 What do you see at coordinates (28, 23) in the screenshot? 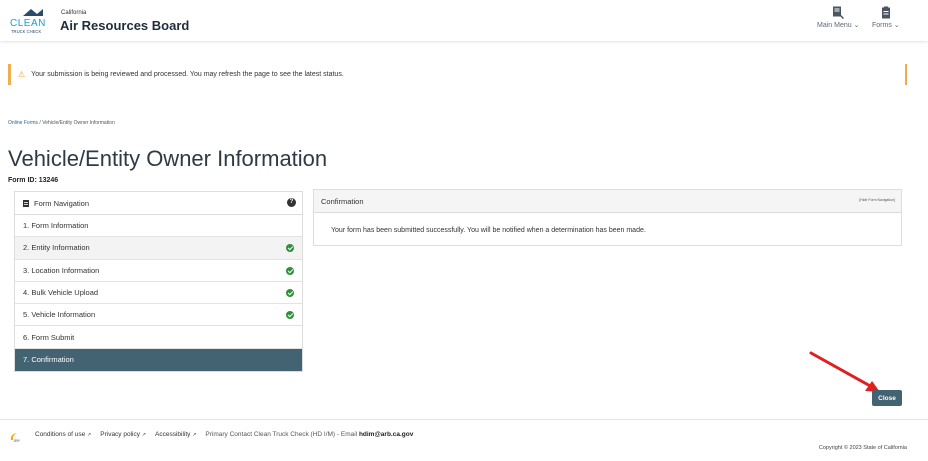
I see `logo-line-1: CLEAN` at bounding box center [28, 23].